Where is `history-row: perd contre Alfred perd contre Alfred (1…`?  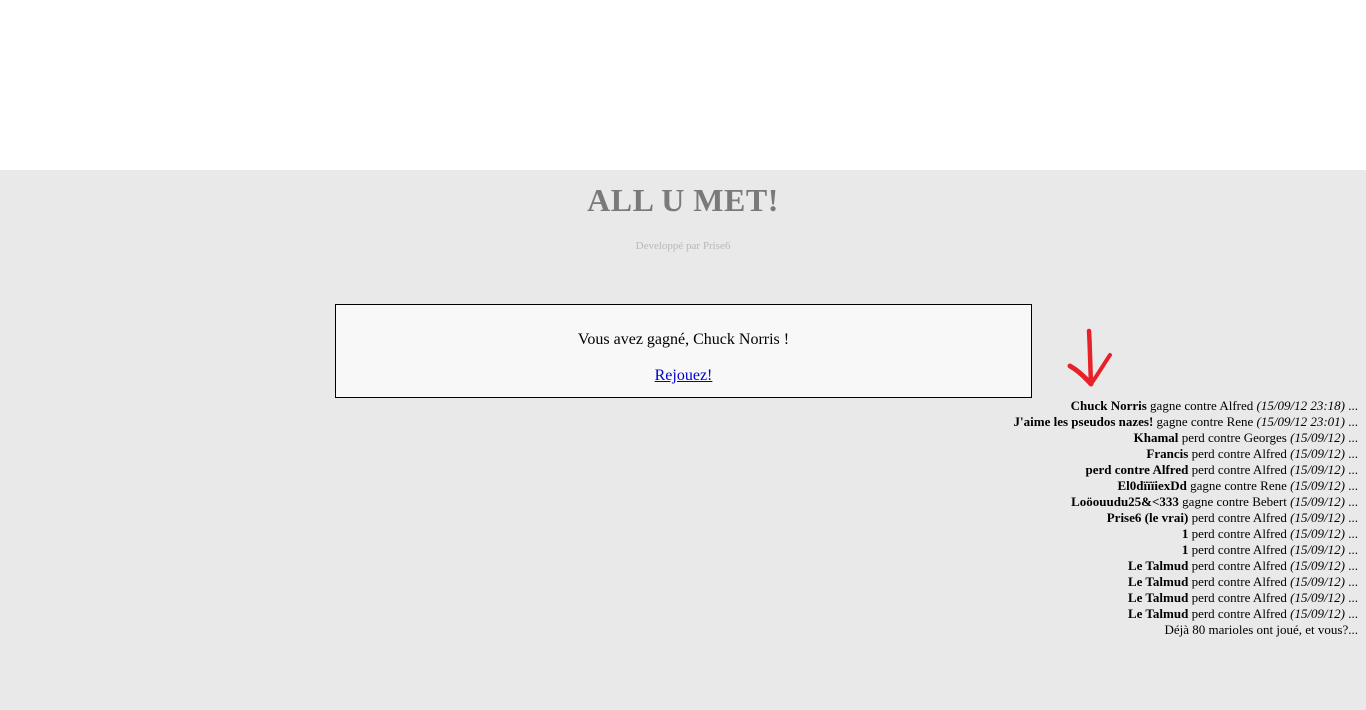
history-row: perd contre Alfred perd contre Alfred (1… is located at coordinates (1058, 470).